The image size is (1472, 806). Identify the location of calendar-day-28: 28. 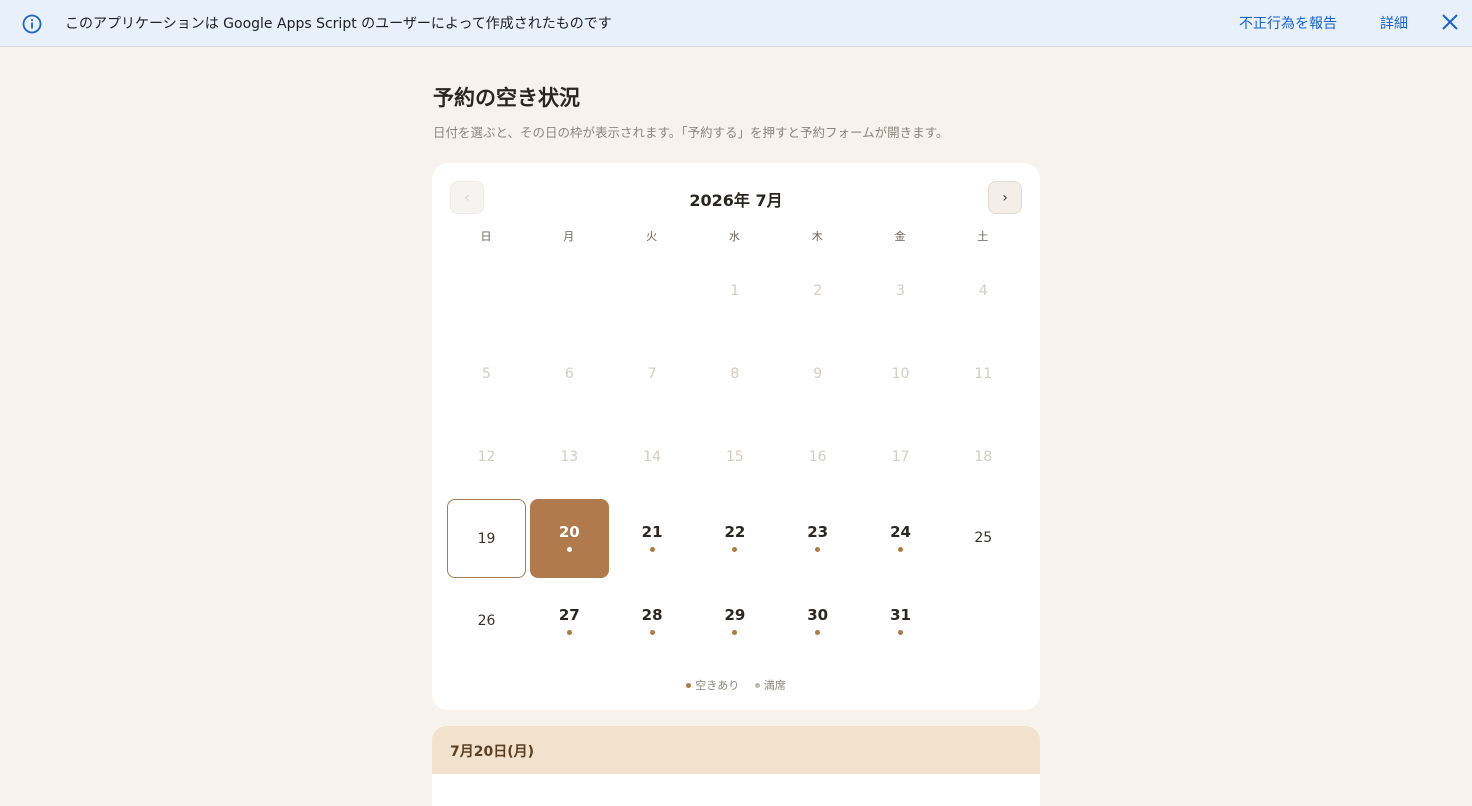
(652, 621).